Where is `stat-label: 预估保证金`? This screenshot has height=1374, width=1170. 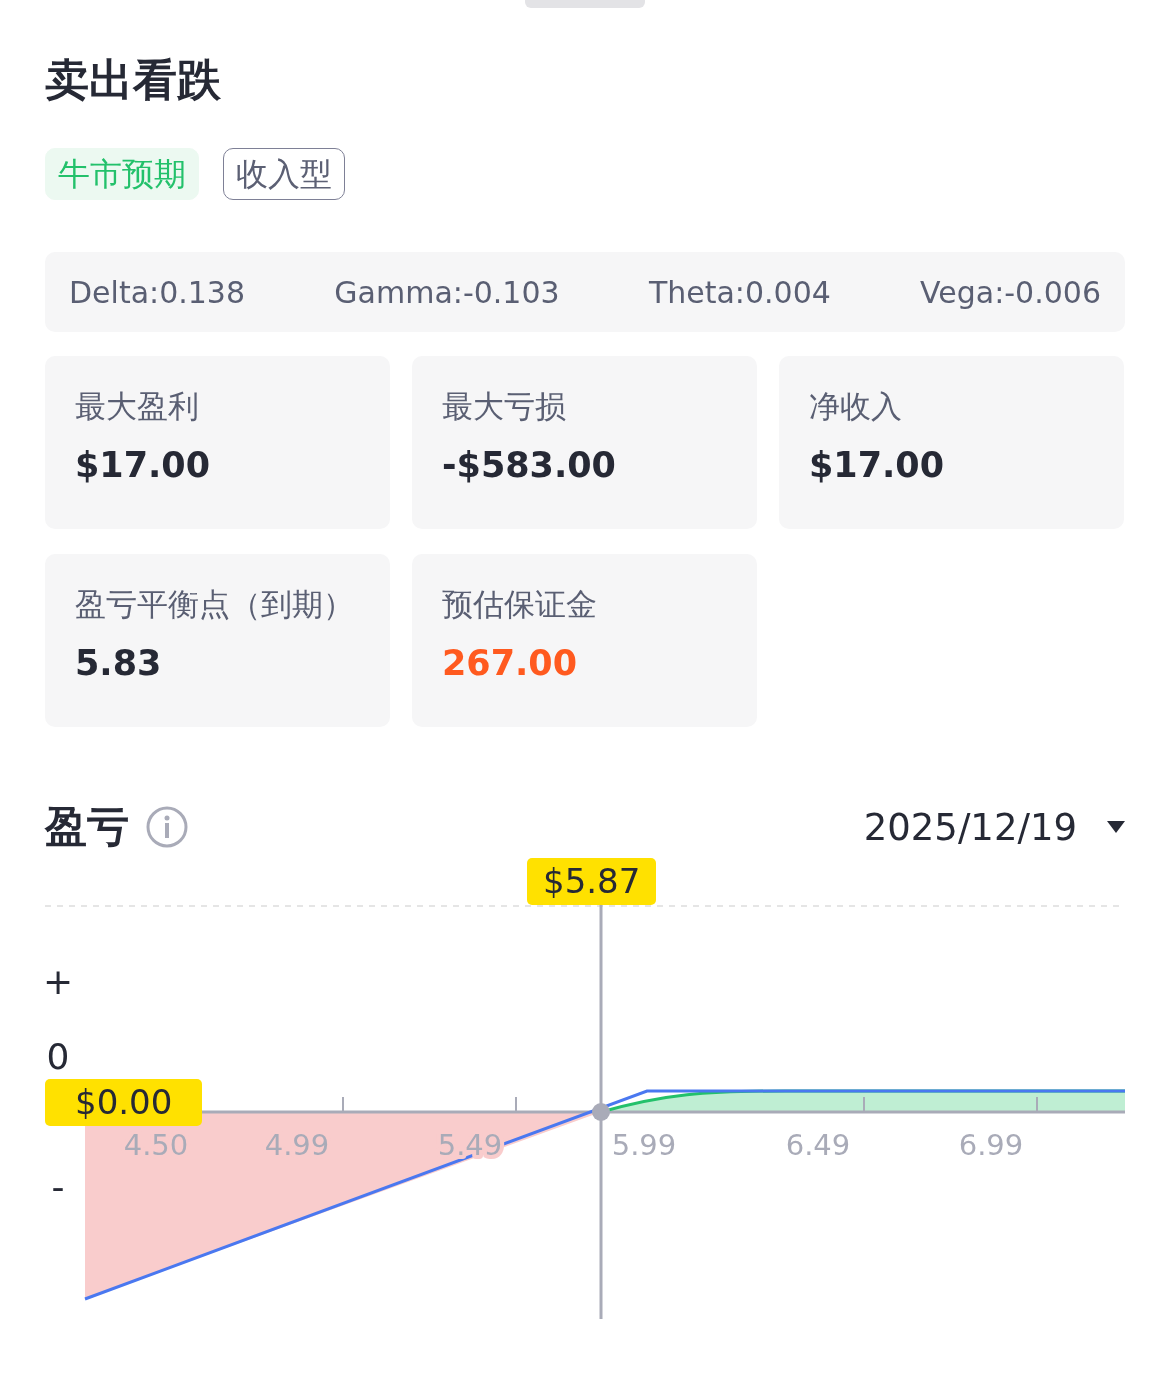 stat-label: 预估保证金 is located at coordinates (520, 604).